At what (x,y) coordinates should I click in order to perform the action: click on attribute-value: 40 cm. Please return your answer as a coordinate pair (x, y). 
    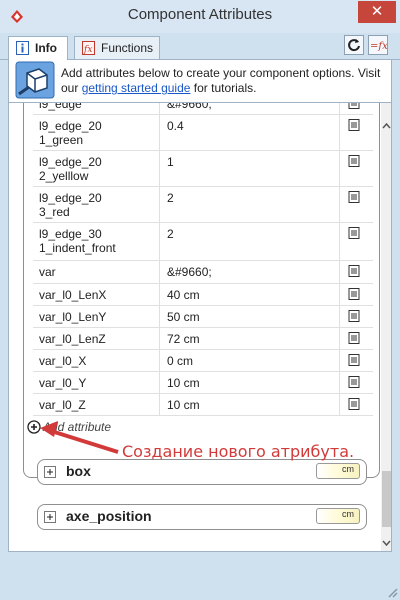
    Looking at the image, I should click on (183, 295).